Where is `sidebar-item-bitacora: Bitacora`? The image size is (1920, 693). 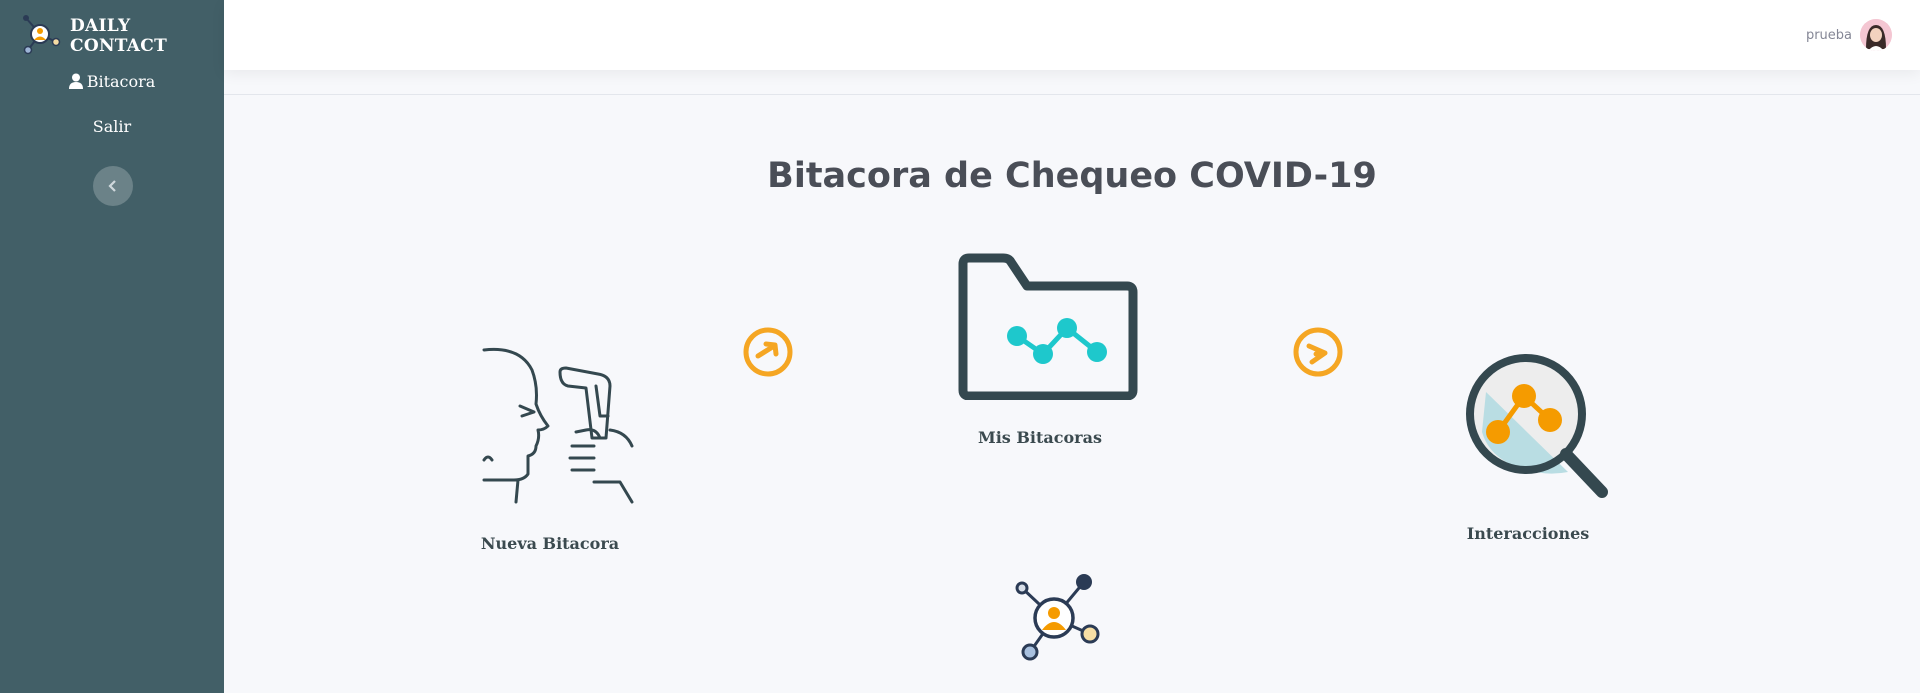
sidebar-item-bitacora: Bitacora is located at coordinates (112, 82).